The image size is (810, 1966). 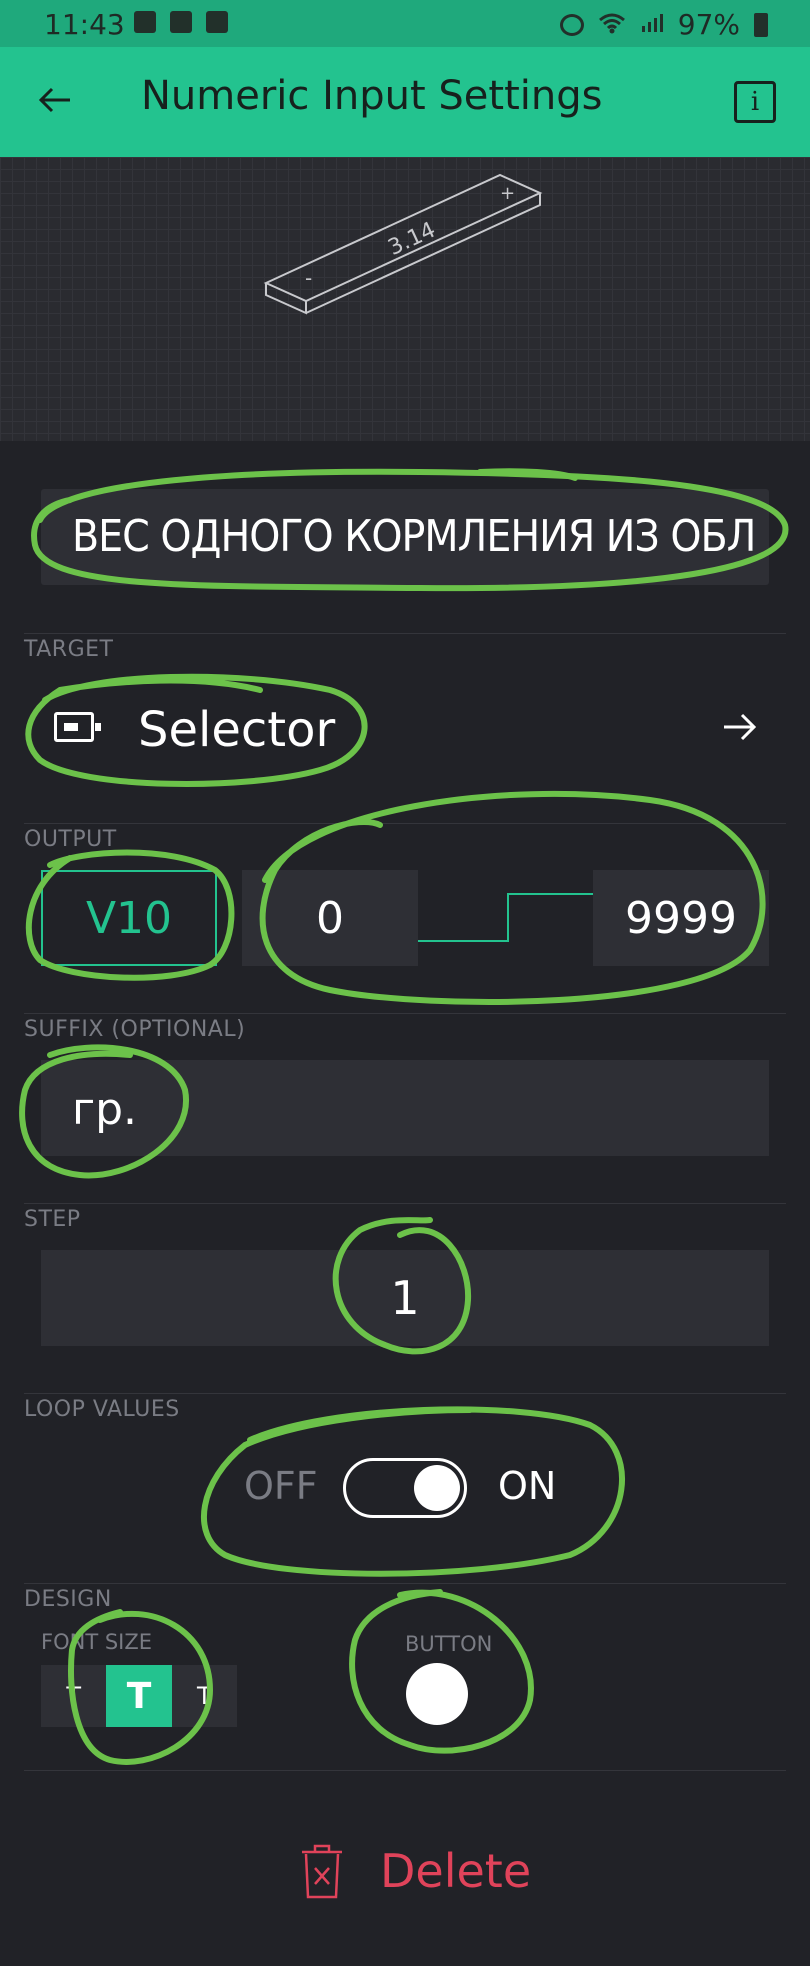 I want to click on max-value-field: 9999, so click(x=681, y=918).